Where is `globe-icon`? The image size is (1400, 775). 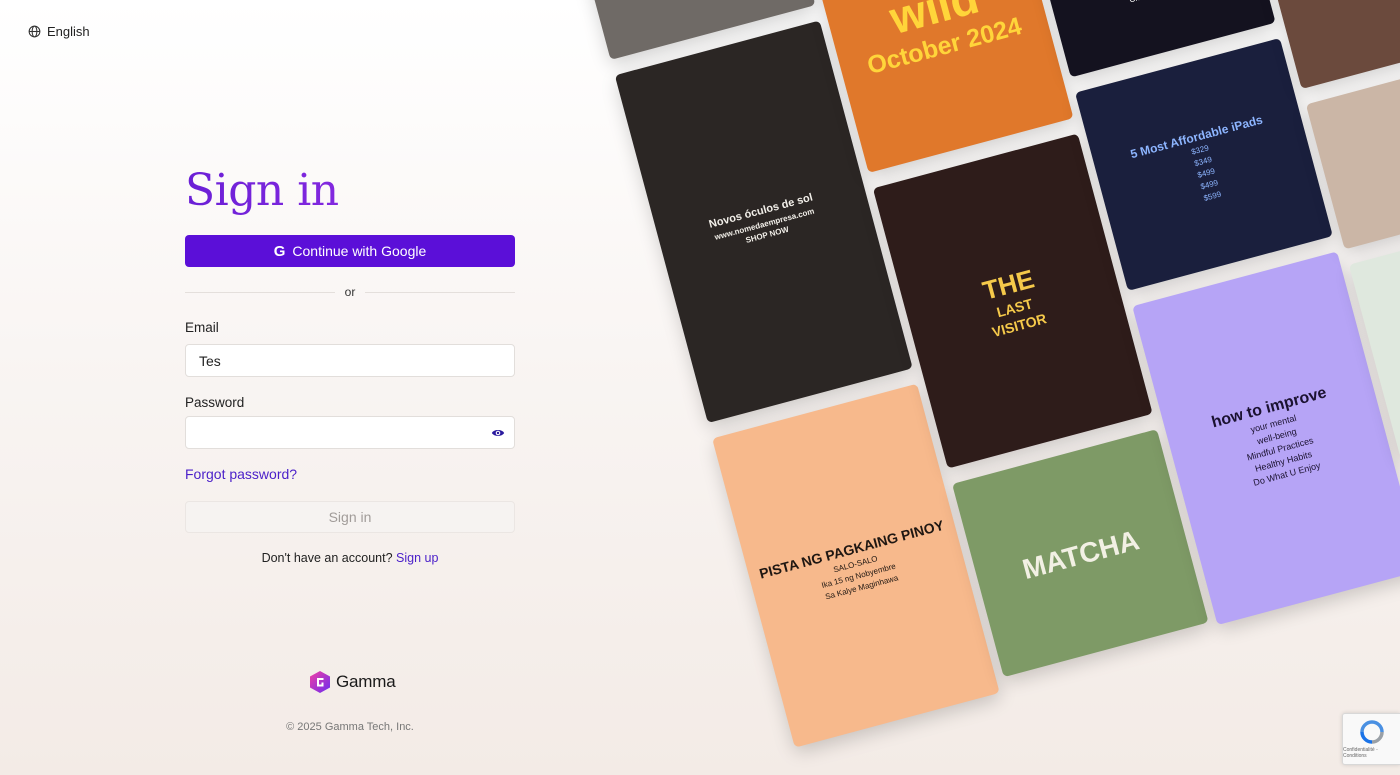
globe-icon is located at coordinates (34, 31).